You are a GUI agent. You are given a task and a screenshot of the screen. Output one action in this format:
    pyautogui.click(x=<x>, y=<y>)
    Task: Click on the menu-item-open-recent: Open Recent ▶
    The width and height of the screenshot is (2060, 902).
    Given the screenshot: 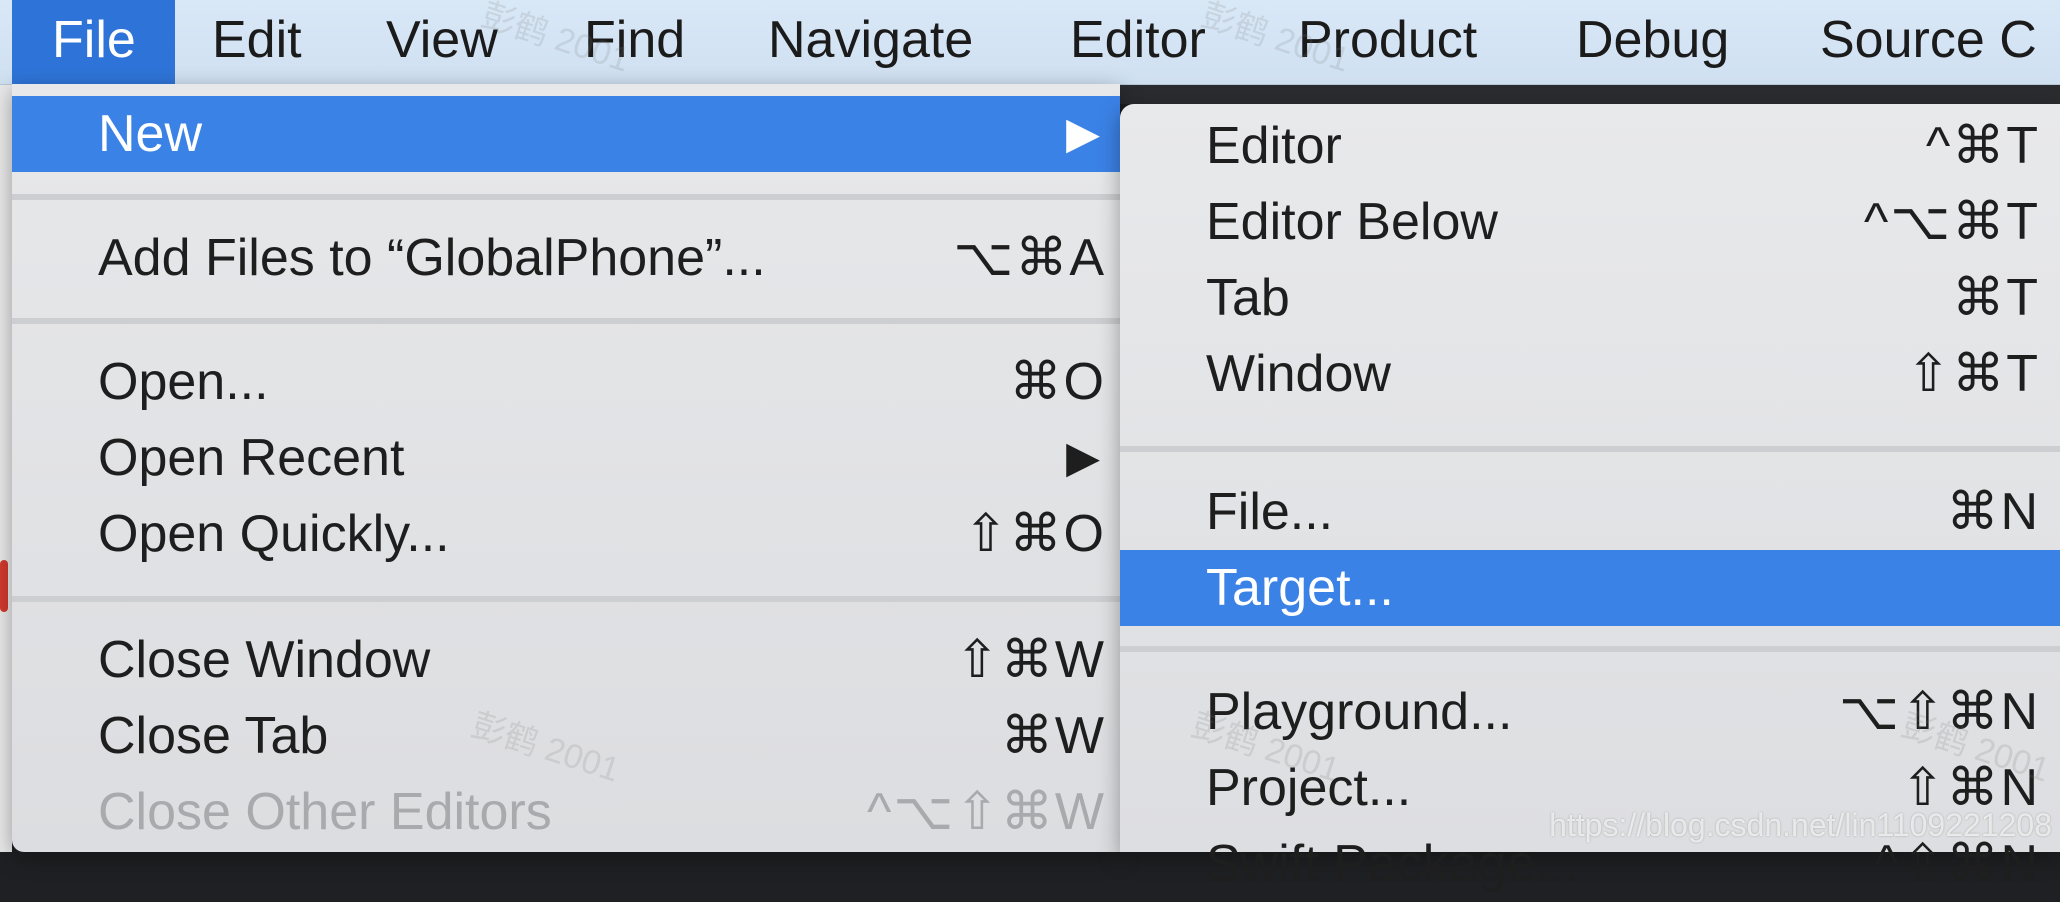 What is the action you would take?
    pyautogui.click(x=566, y=458)
    